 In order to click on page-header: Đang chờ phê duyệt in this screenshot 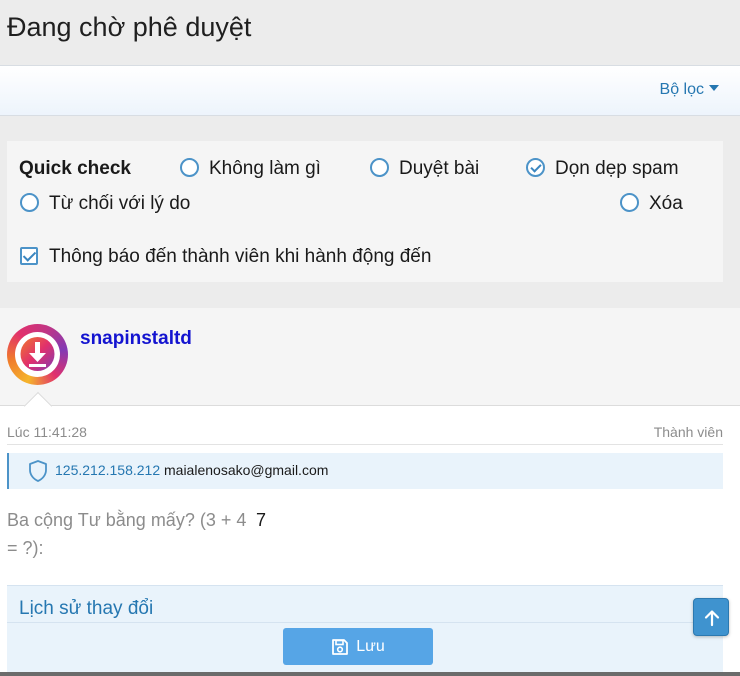, I will do `click(370, 32)`.